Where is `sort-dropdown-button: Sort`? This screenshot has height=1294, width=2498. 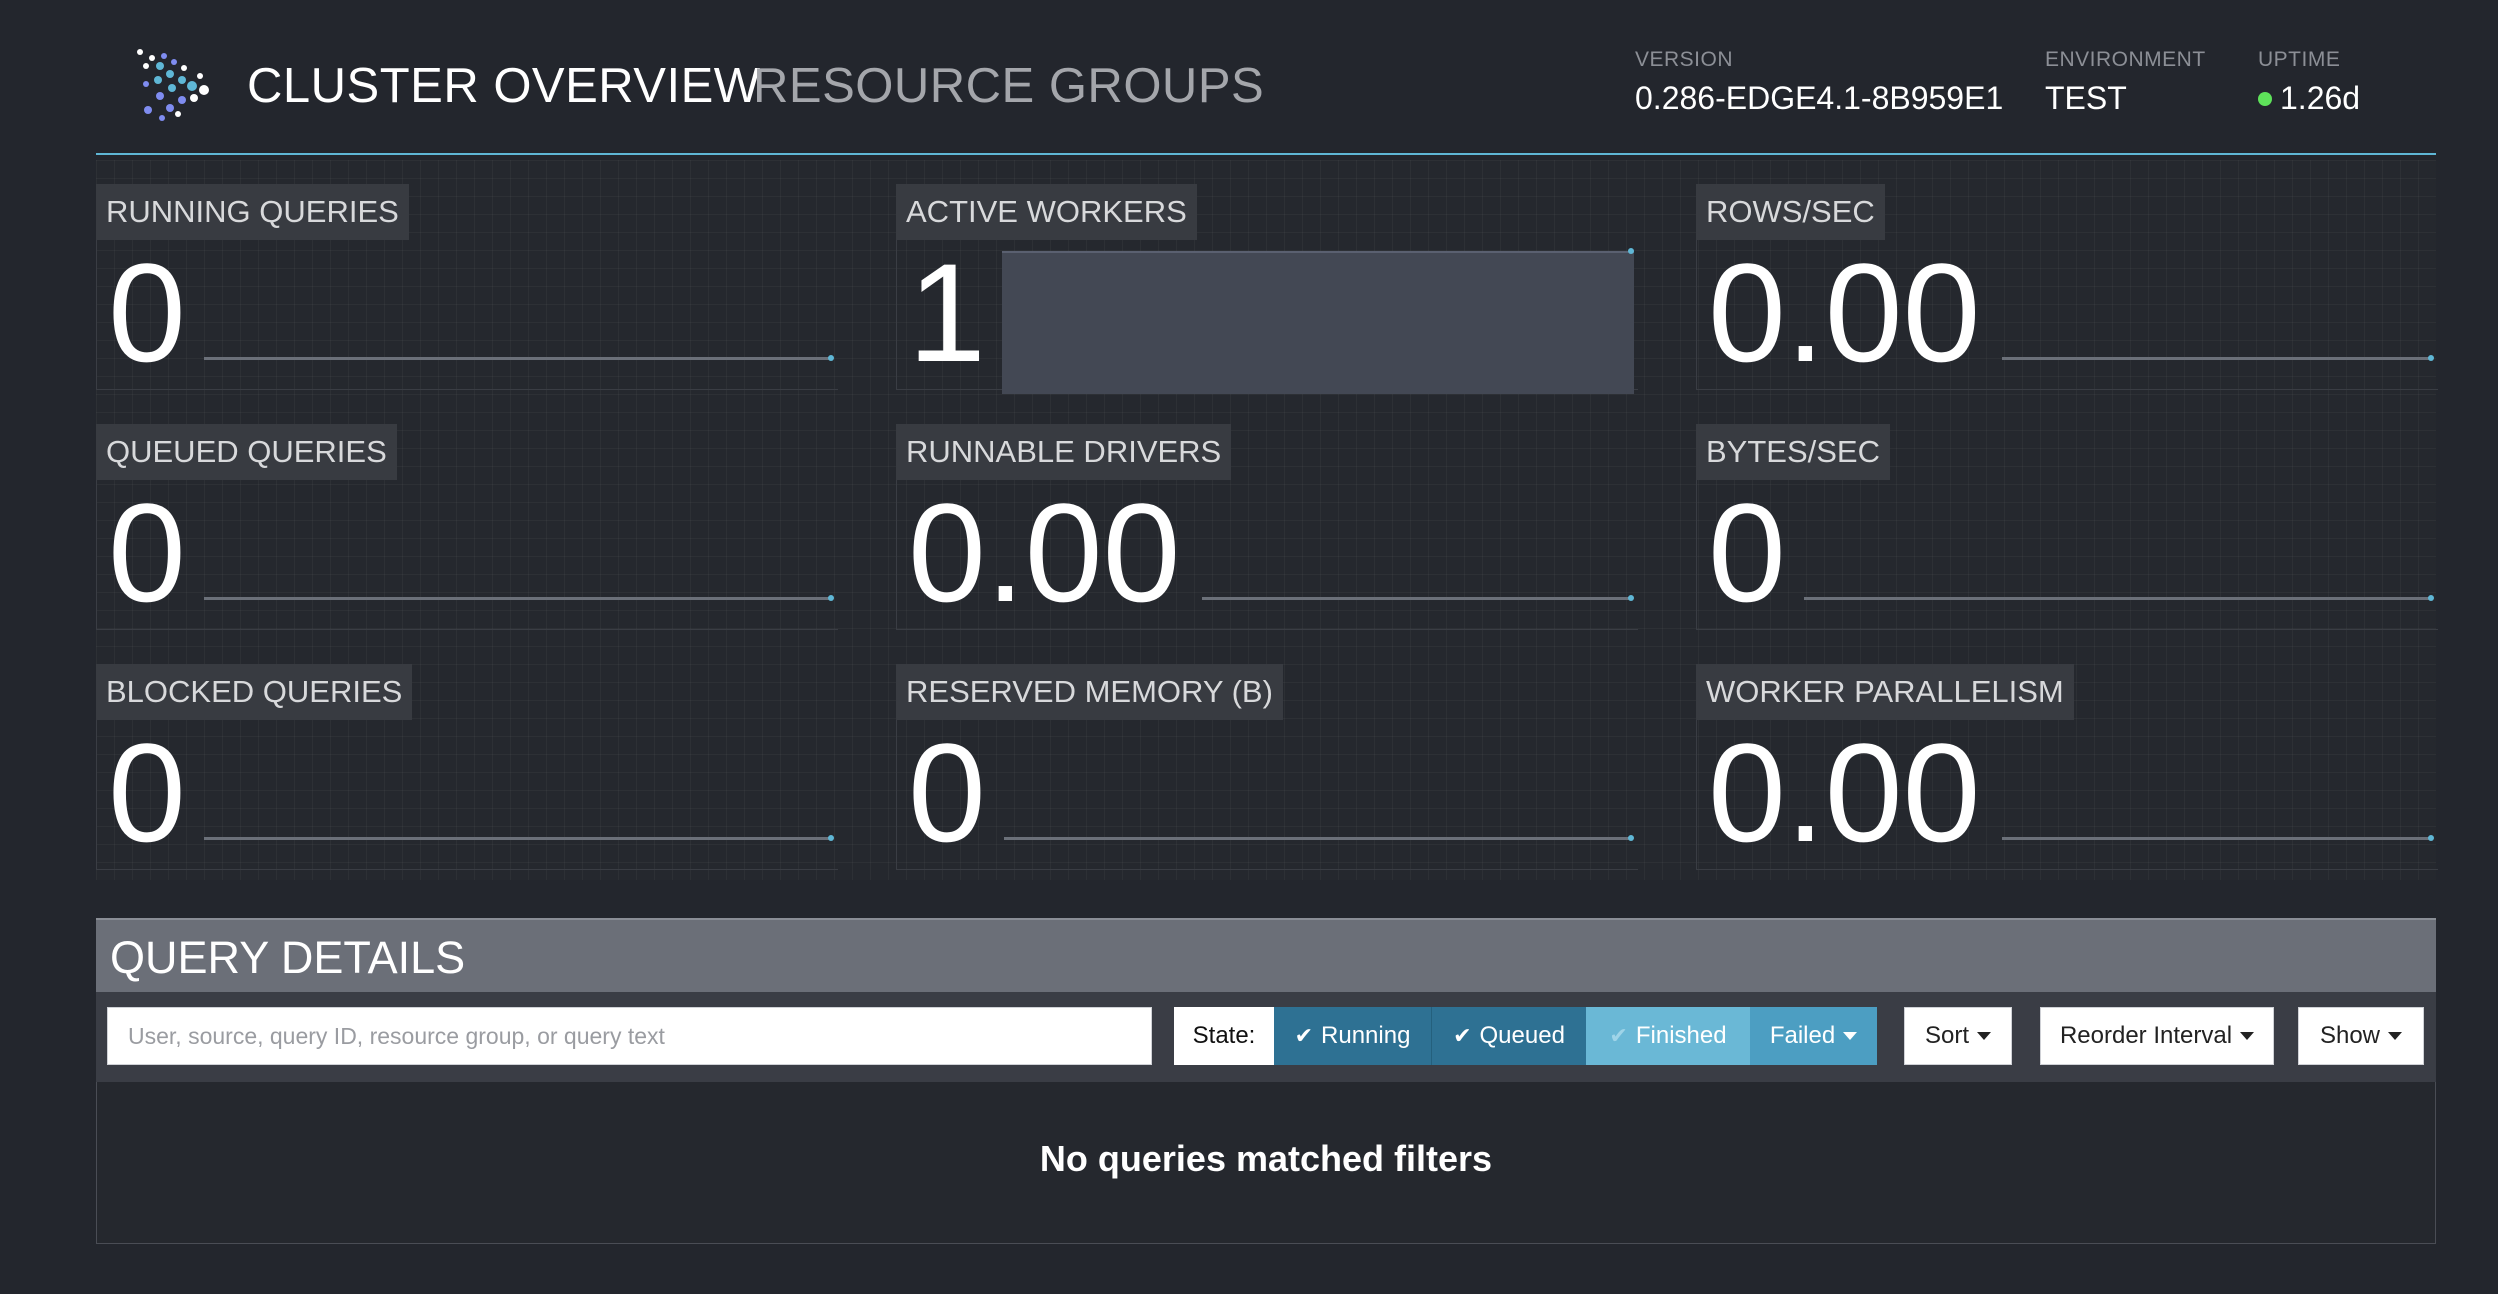
sort-dropdown-button: Sort is located at coordinates (1958, 1036).